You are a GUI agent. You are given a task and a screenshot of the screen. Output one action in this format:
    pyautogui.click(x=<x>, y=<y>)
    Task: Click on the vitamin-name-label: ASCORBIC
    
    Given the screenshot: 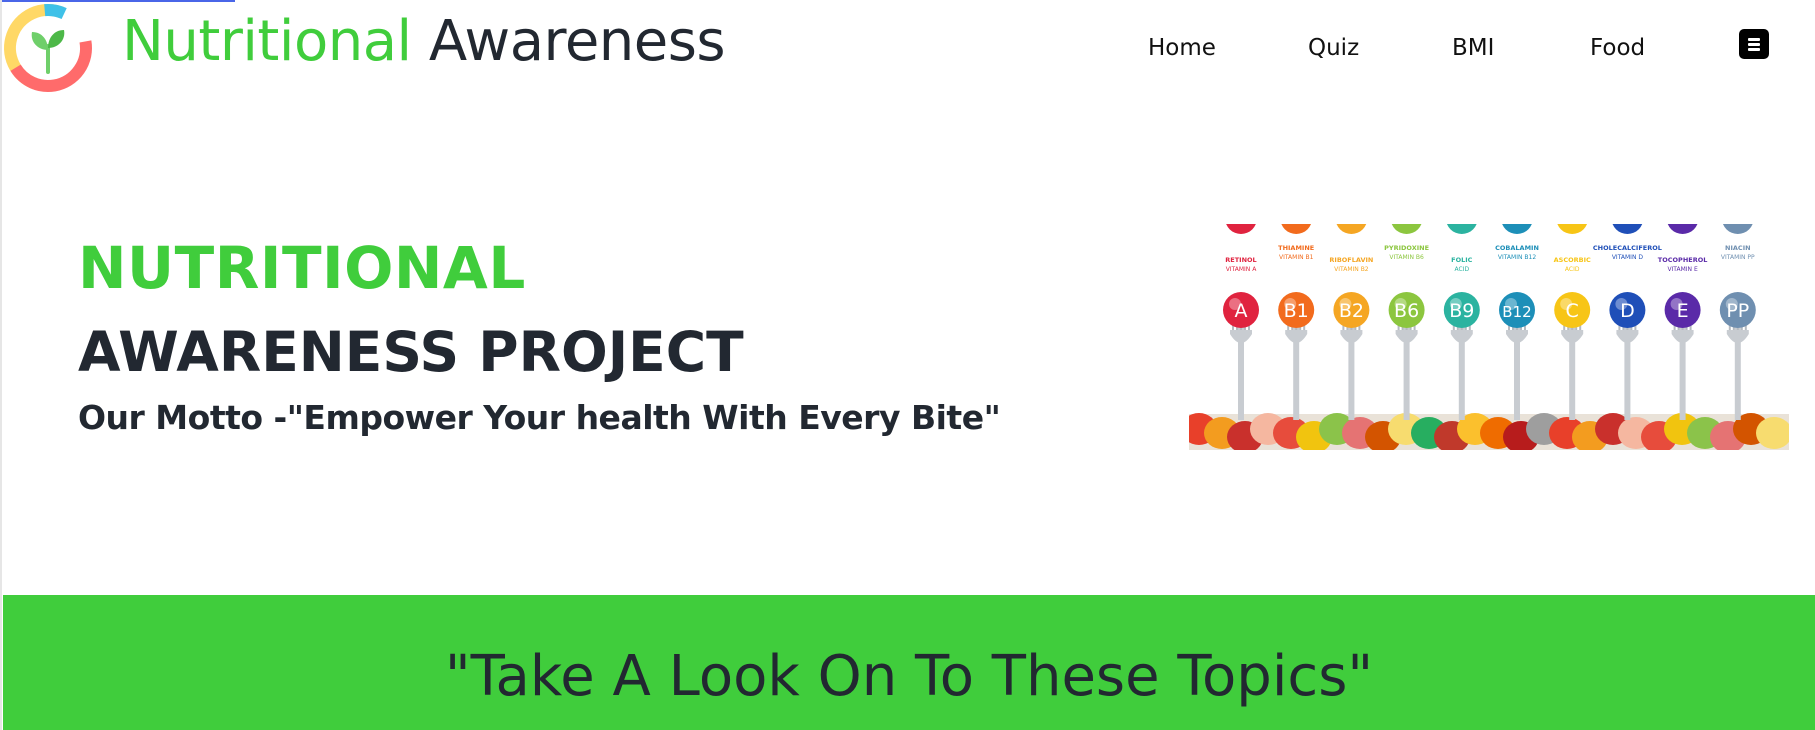 What is the action you would take?
    pyautogui.click(x=1572, y=260)
    